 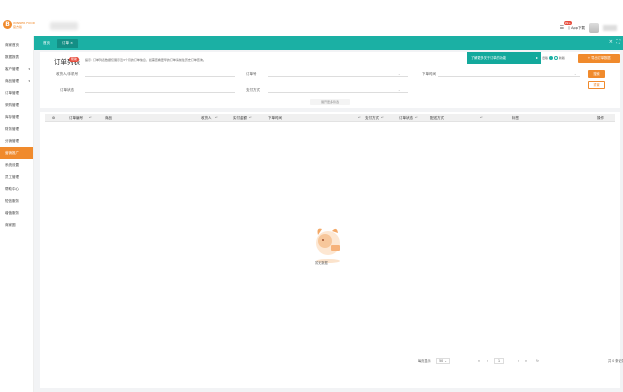 I want to click on app-download-link: ▯ App下载, so click(x=576, y=28).